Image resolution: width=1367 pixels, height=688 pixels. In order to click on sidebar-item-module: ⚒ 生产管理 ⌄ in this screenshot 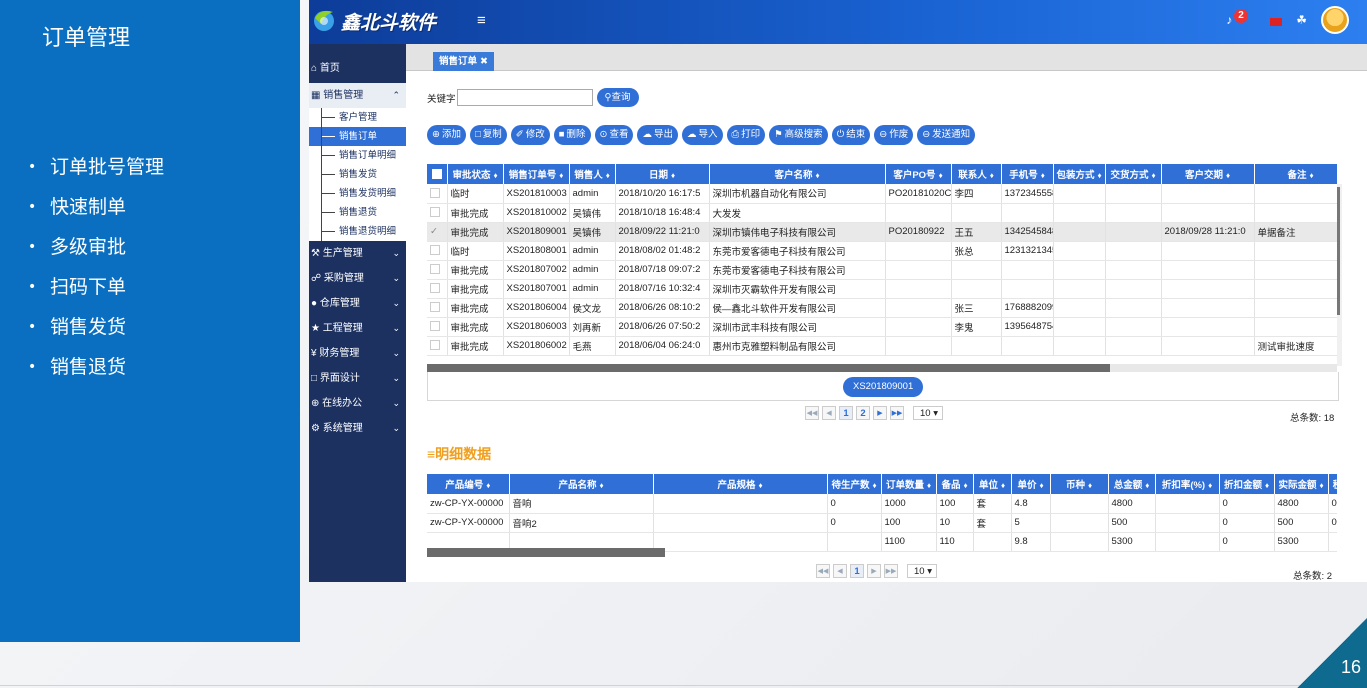, I will do `click(357, 253)`.